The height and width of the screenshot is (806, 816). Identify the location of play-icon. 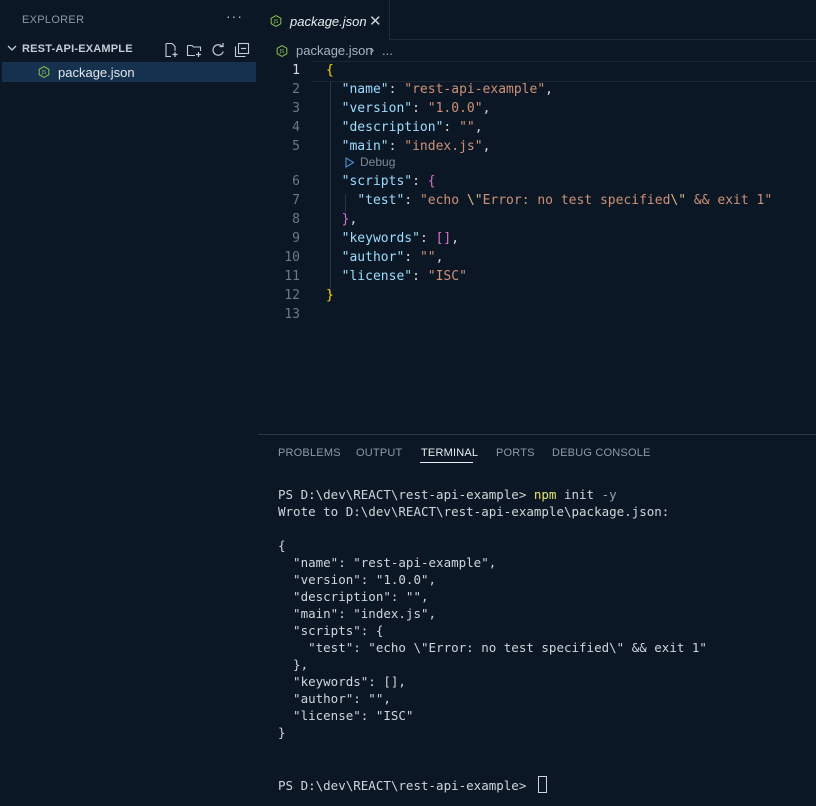
(350, 162).